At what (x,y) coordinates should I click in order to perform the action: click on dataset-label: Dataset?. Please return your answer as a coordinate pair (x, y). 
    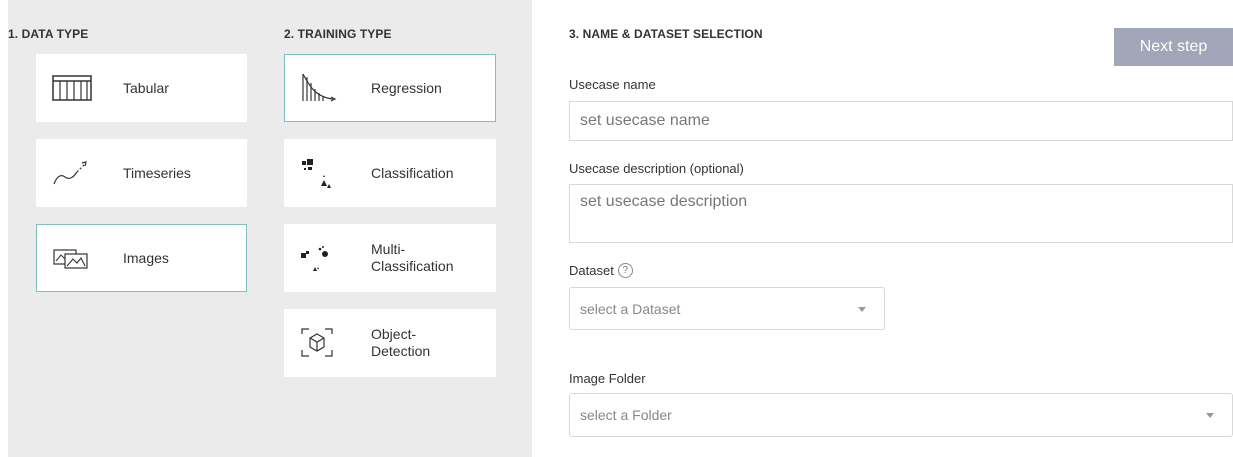
    Looking at the image, I should click on (601, 271).